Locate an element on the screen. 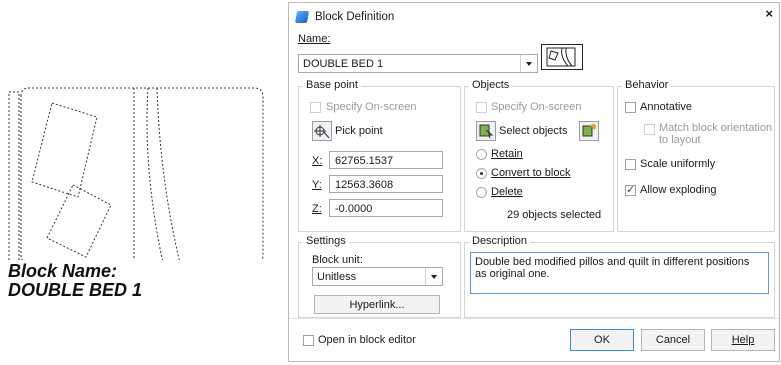 The width and height of the screenshot is (781, 365). close-icon: × is located at coordinates (769, 13).